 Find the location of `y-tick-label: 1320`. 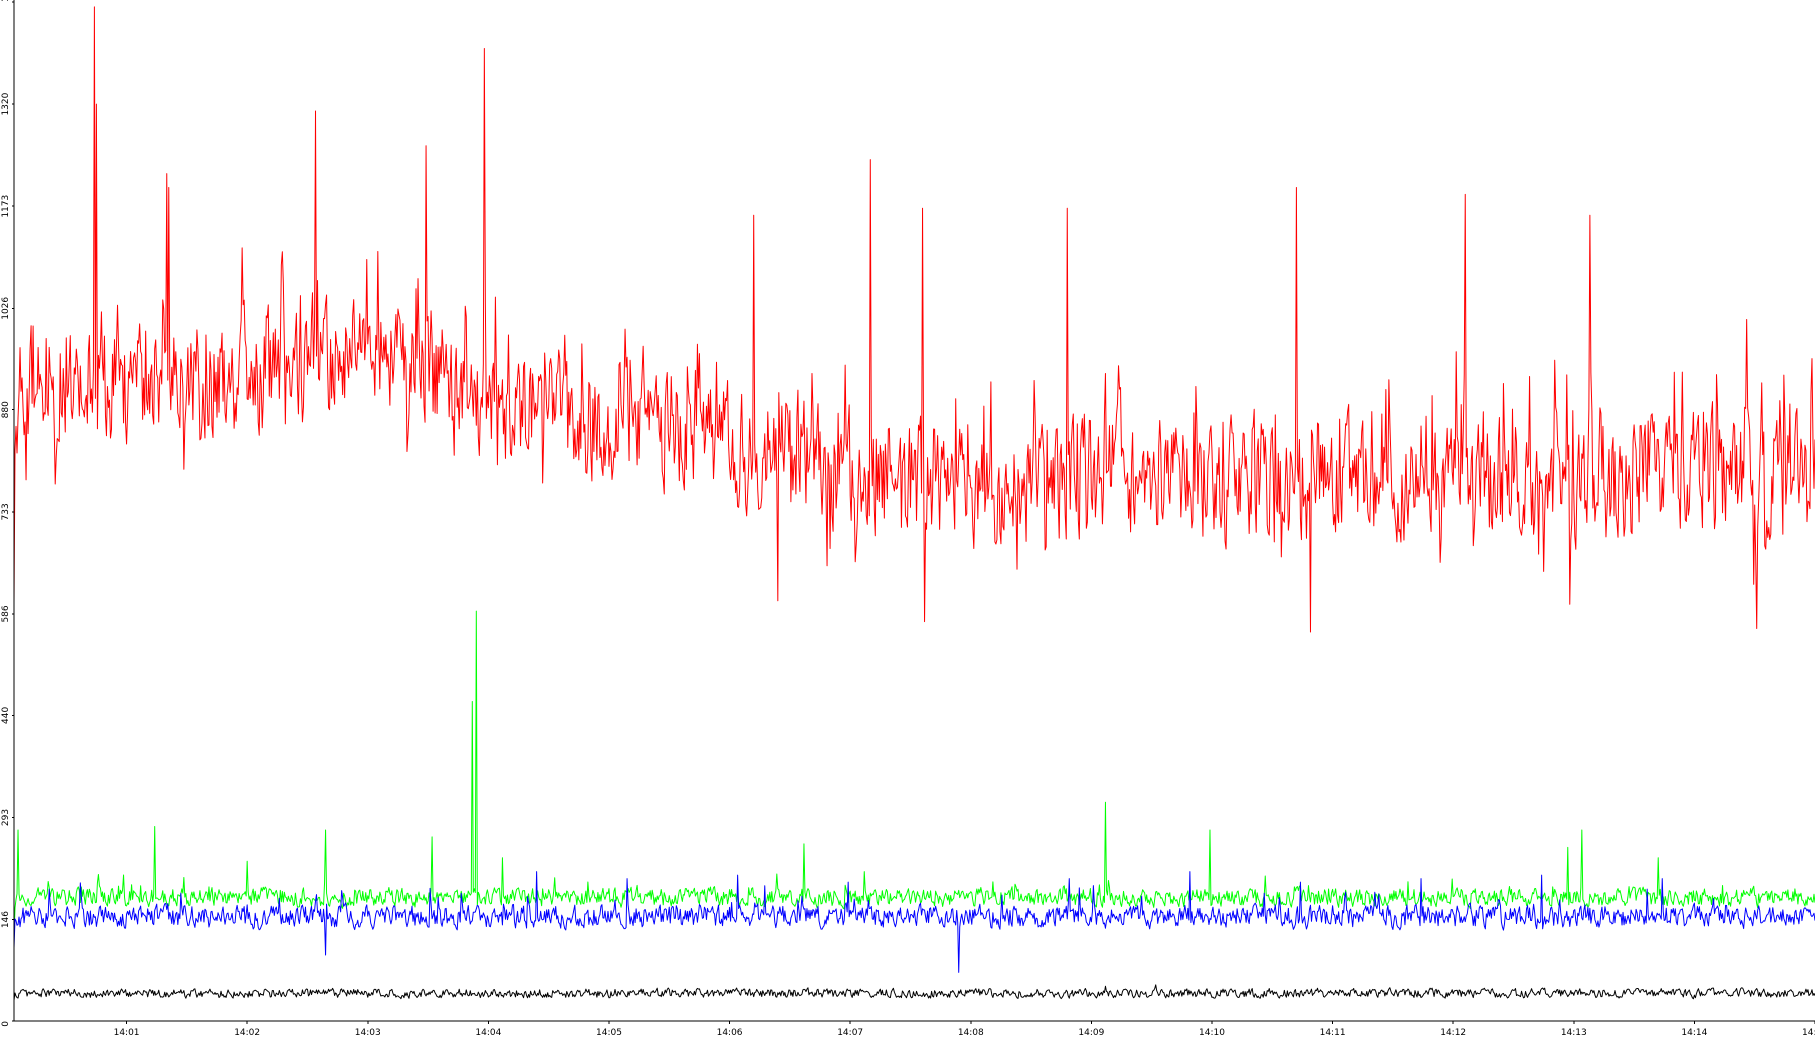

y-tick-label: 1320 is located at coordinates (6, 103).